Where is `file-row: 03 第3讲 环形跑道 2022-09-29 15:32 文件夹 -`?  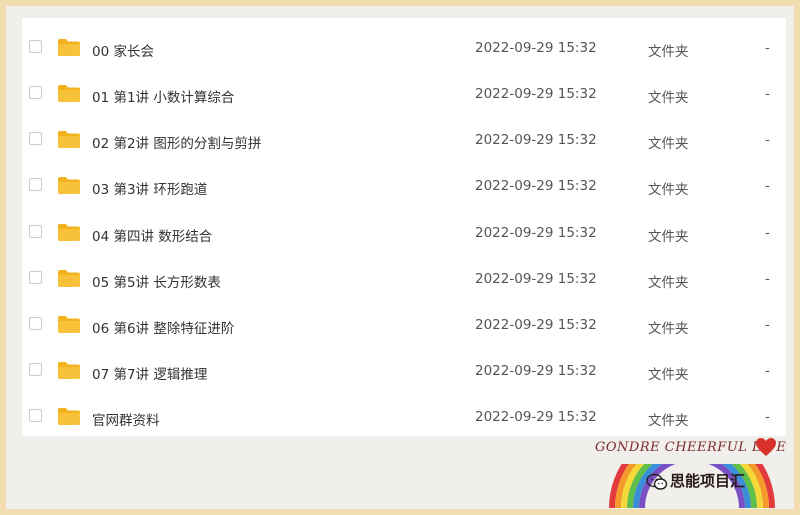 file-row: 03 第3讲 环形跑道 2022-09-29 15:32 文件夹 - is located at coordinates (404, 182).